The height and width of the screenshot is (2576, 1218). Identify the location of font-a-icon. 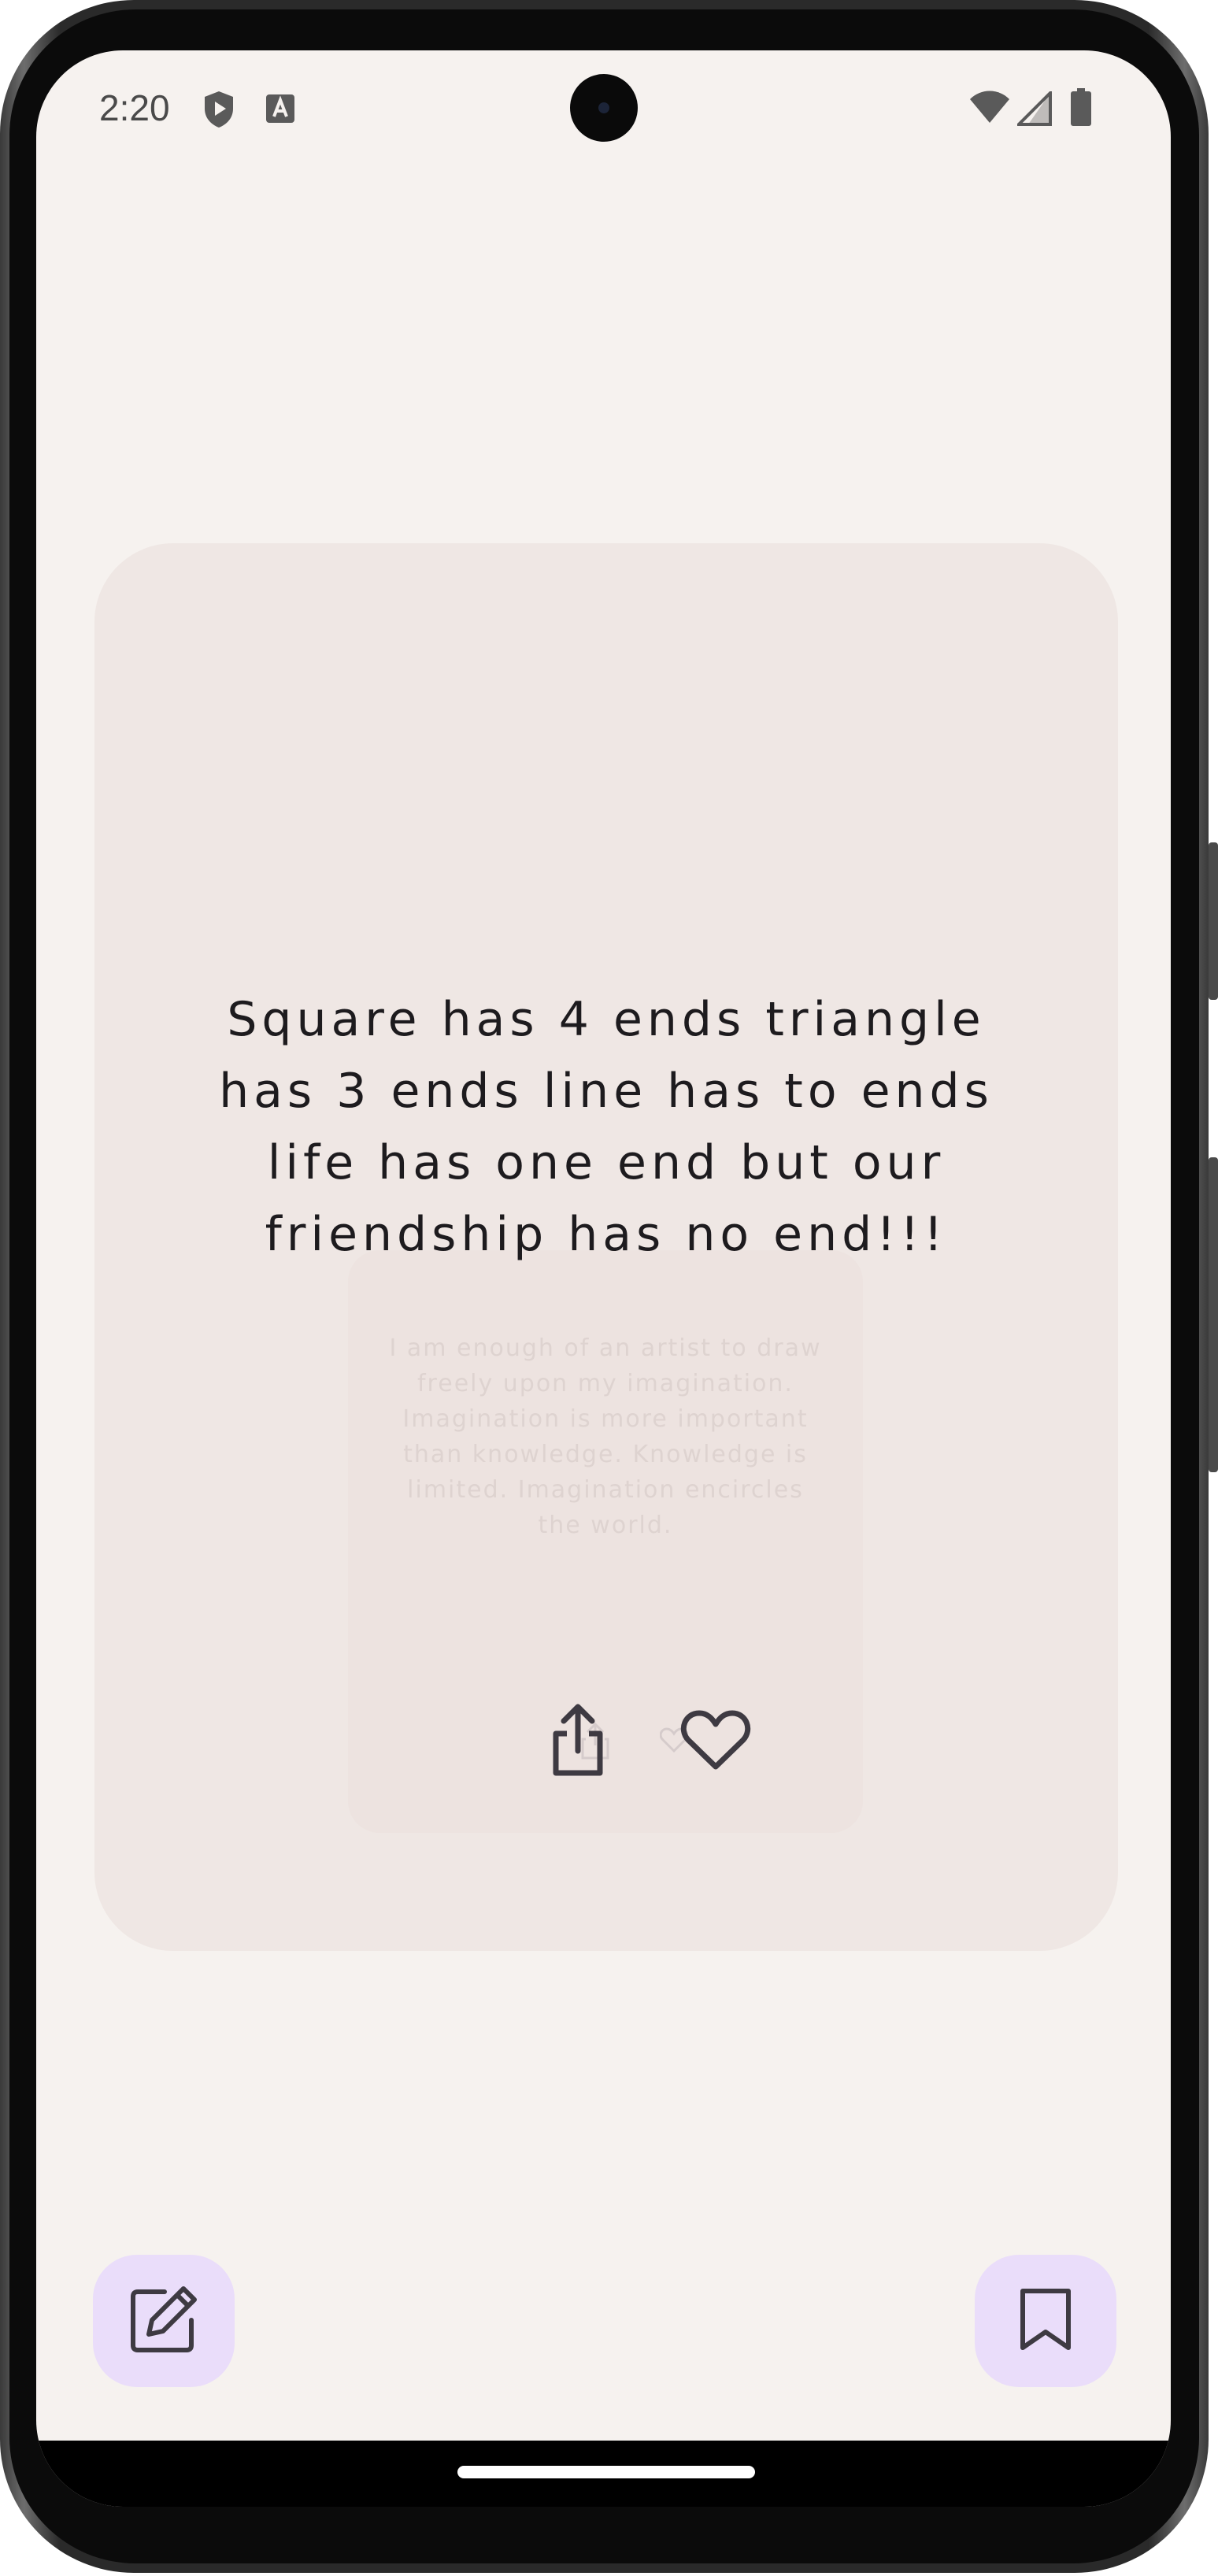
(280, 110).